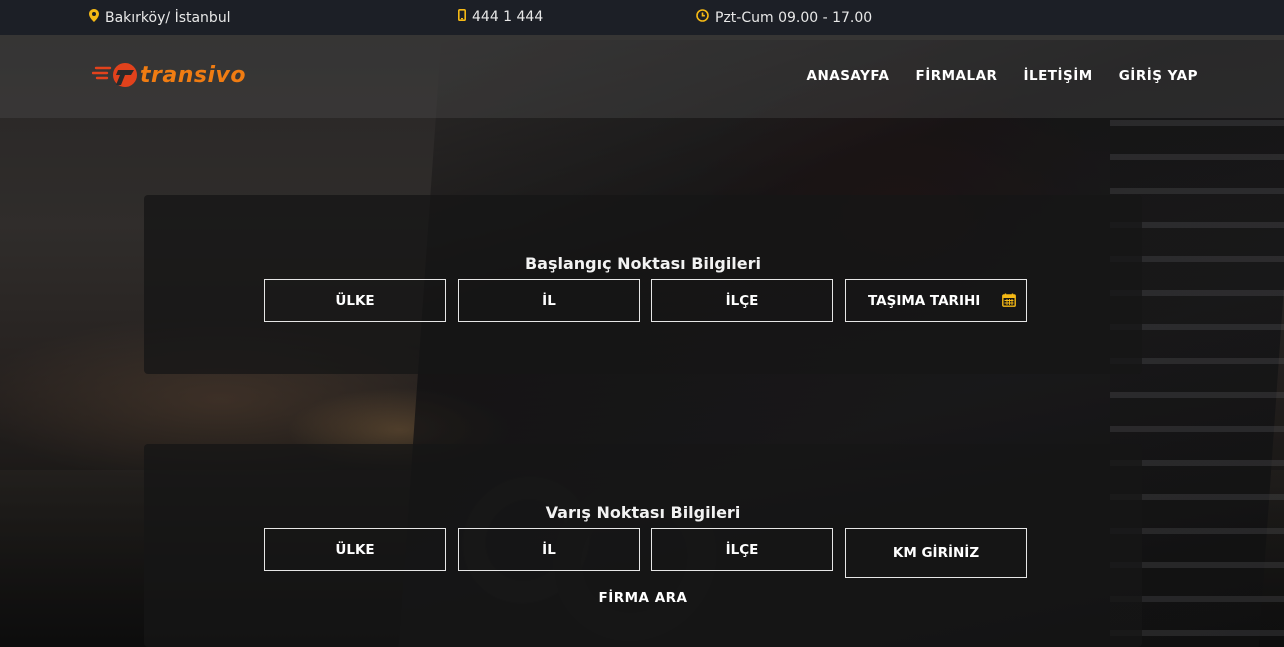 This screenshot has height=647, width=1284. Describe the element at coordinates (508, 17) in the screenshot. I see `phone-text: 444 1 444` at that location.